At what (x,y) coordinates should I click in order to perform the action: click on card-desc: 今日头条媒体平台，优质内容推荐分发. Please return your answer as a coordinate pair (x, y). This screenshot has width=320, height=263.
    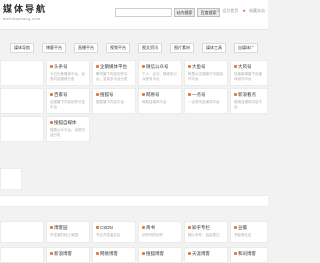
    Looking at the image, I should click on (67, 76).